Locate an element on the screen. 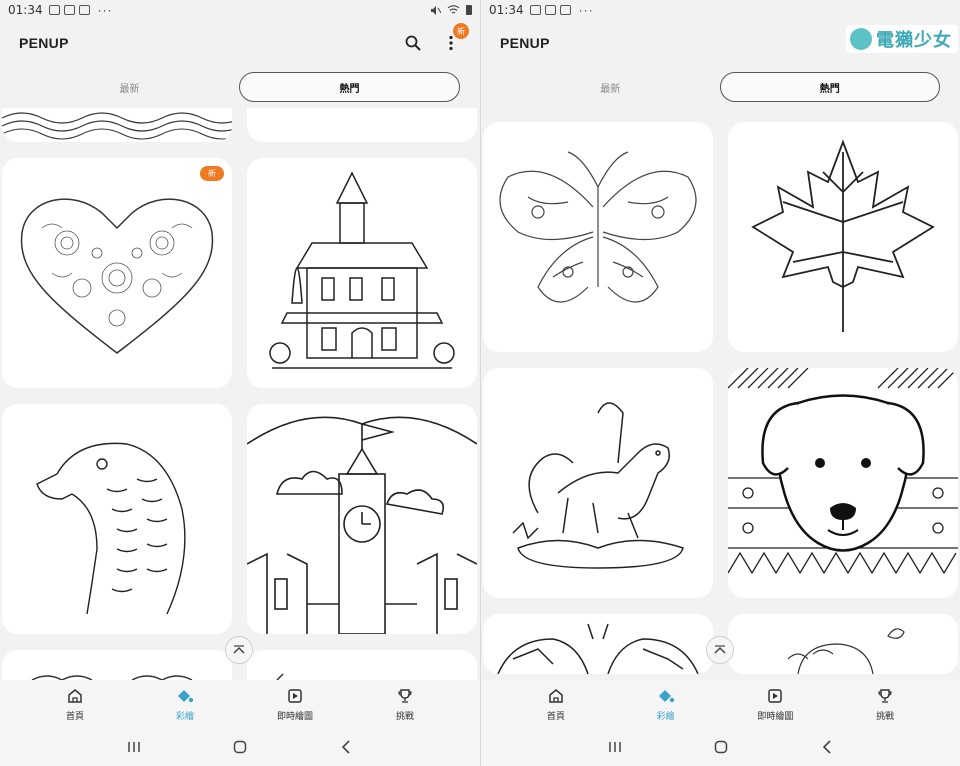 The image size is (960, 766). app-bar: PENUP 新 is located at coordinates (240, 41).